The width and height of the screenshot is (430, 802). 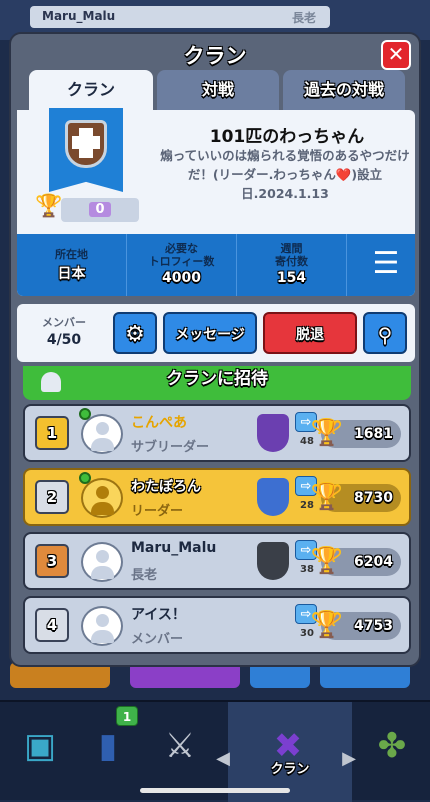 What do you see at coordinates (217, 433) in the screenshot?
I see `member-row: 1 こんぺあ サブリーダー ⇨ 48 1681 🏆` at bounding box center [217, 433].